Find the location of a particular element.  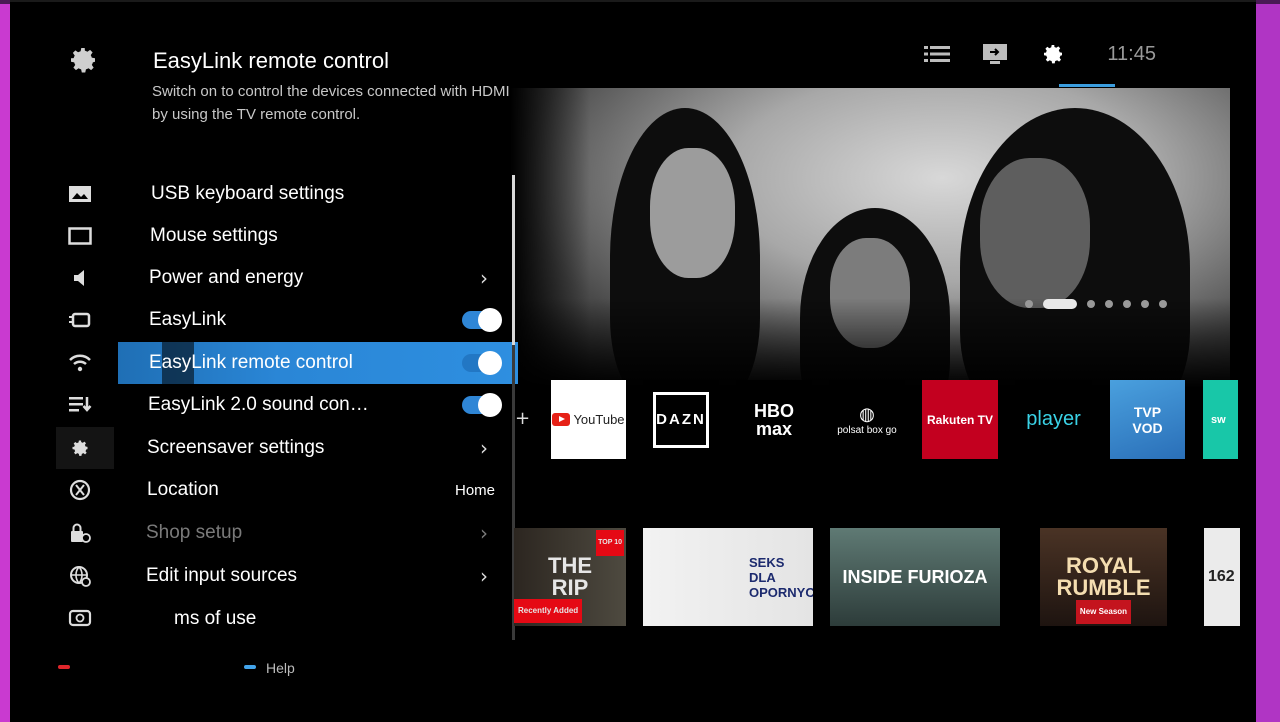

app-label: player is located at coordinates (1053, 419).